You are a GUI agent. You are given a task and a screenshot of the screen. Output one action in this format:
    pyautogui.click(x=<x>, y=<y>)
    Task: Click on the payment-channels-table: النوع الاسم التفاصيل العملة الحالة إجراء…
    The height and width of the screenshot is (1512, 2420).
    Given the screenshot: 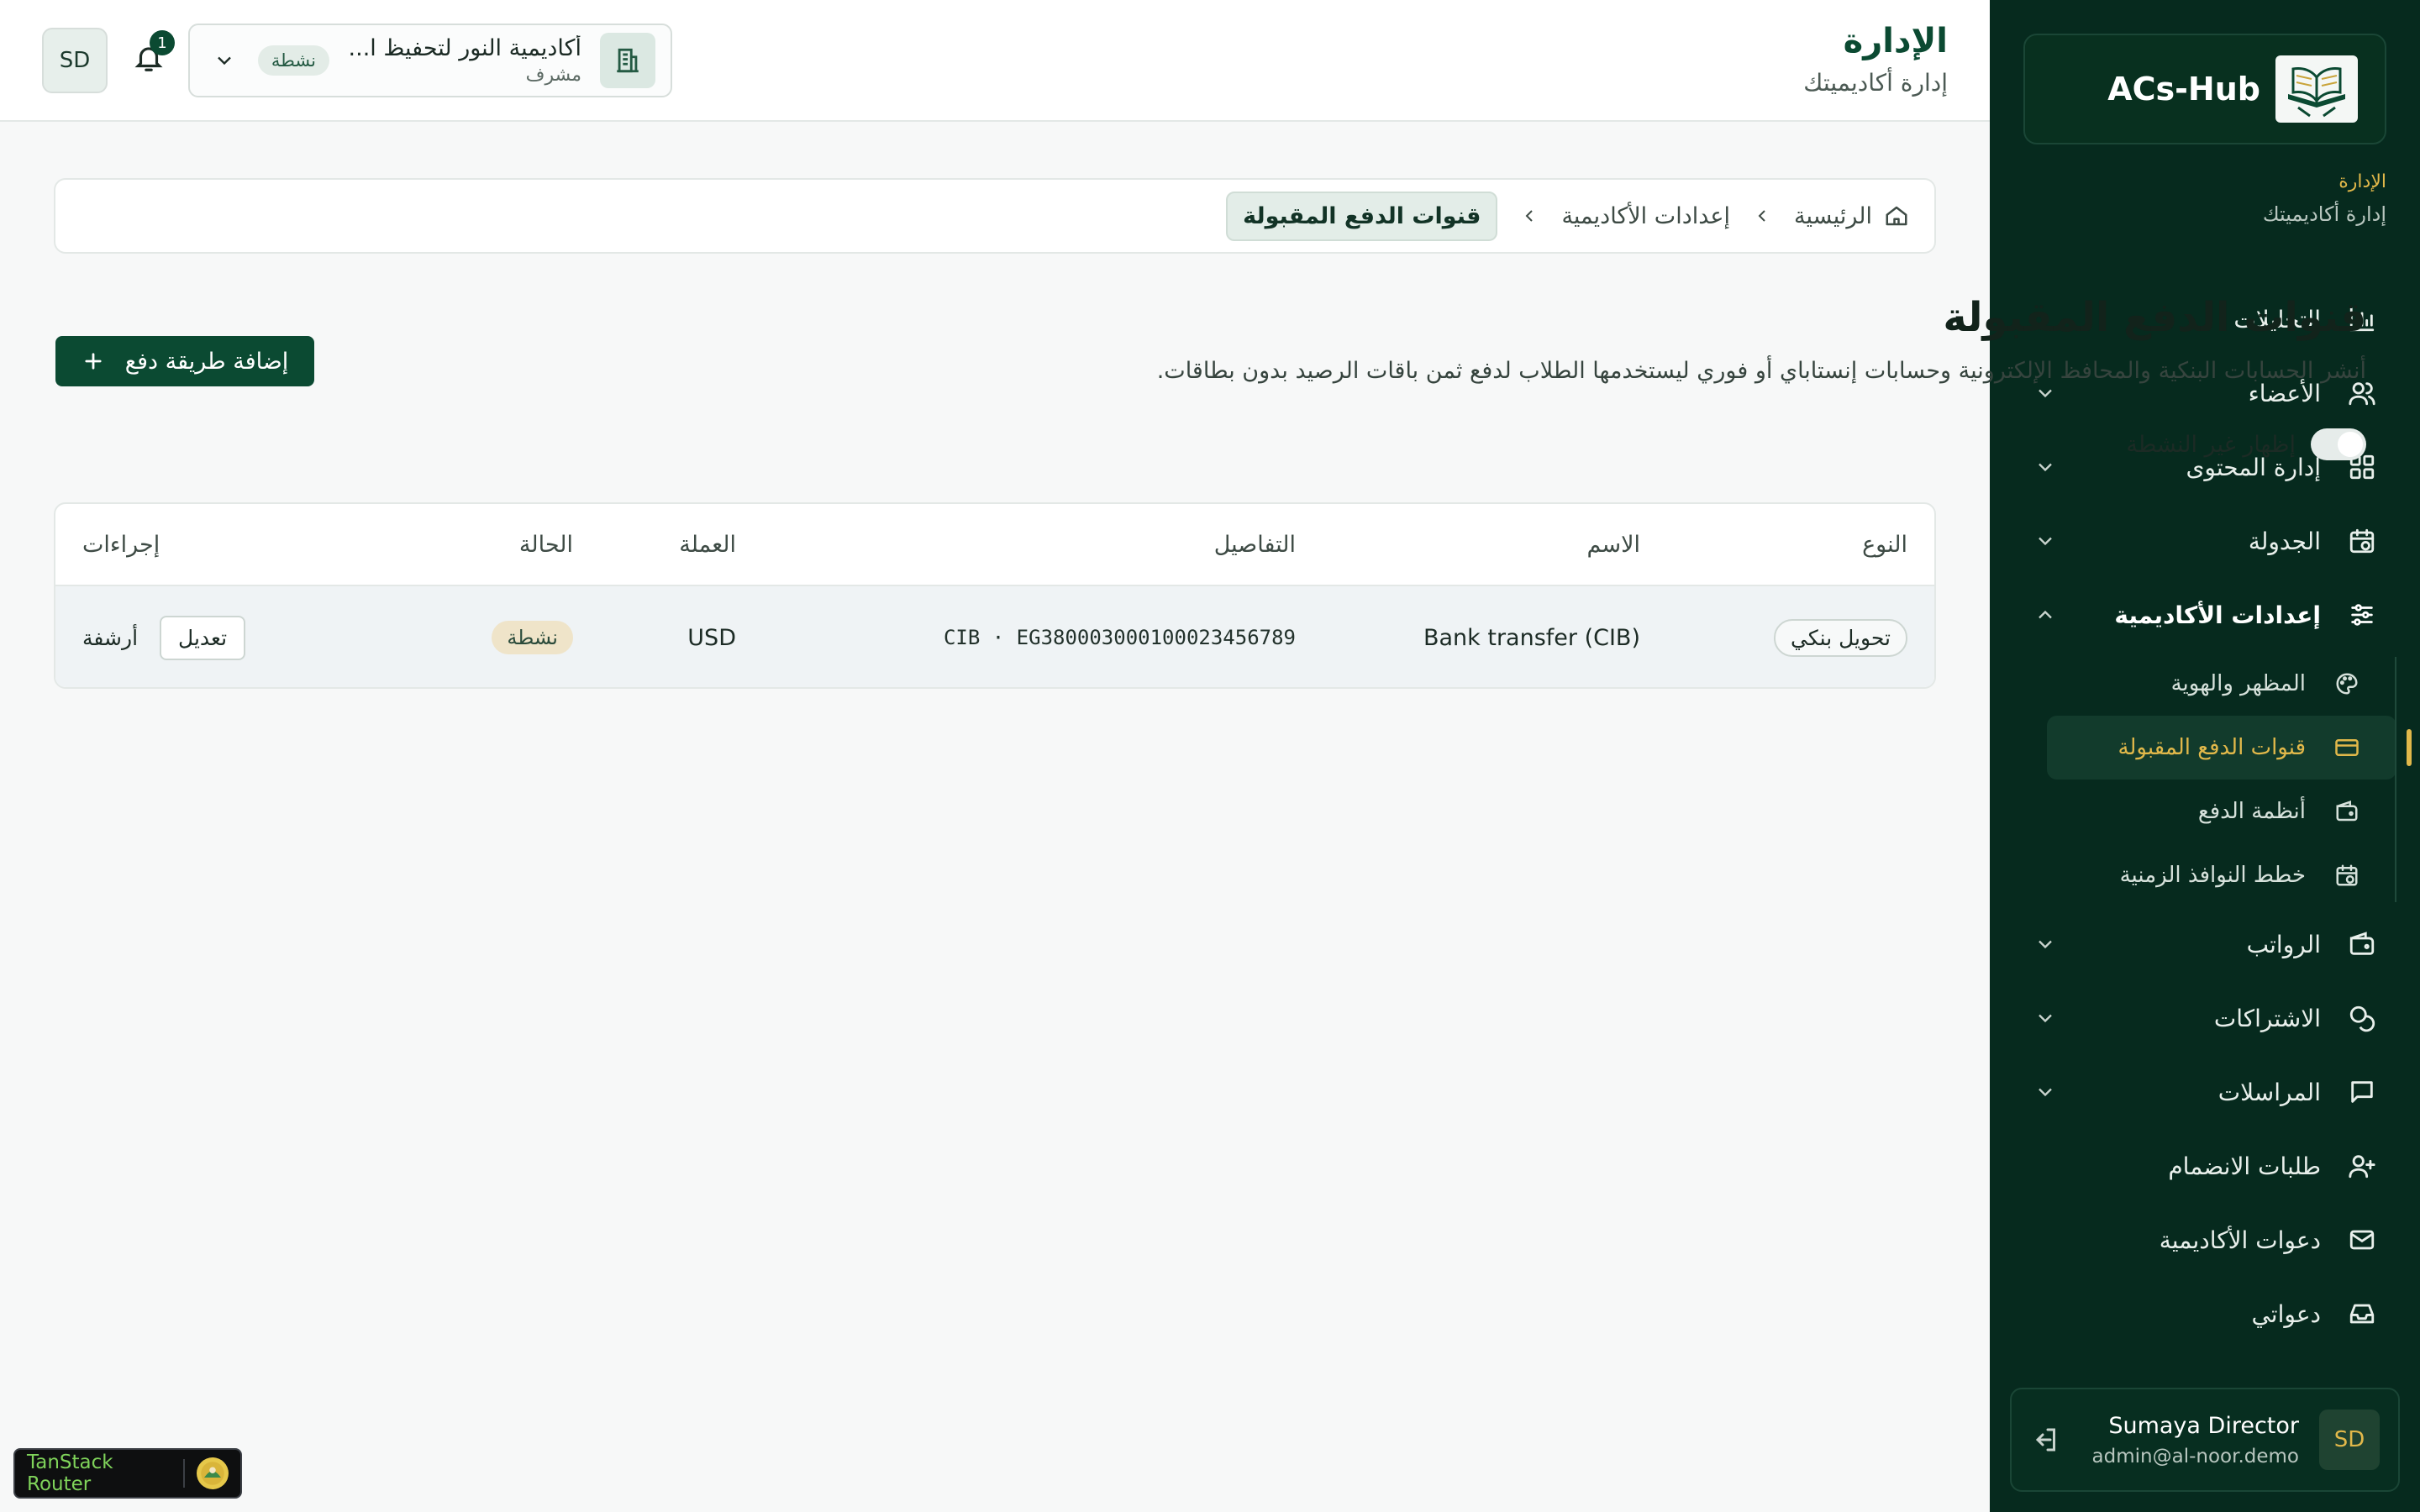 What is the action you would take?
    pyautogui.click(x=995, y=595)
    